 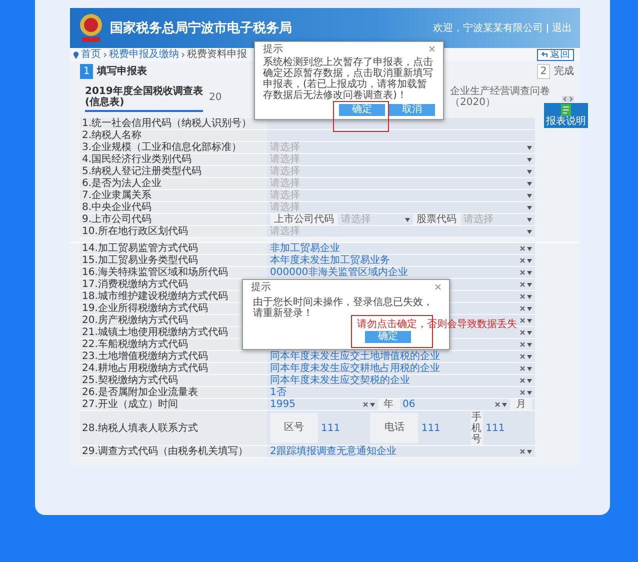 What do you see at coordinates (173, 404) in the screenshot?
I see `field-label: 27.开业（成立）时间` at bounding box center [173, 404].